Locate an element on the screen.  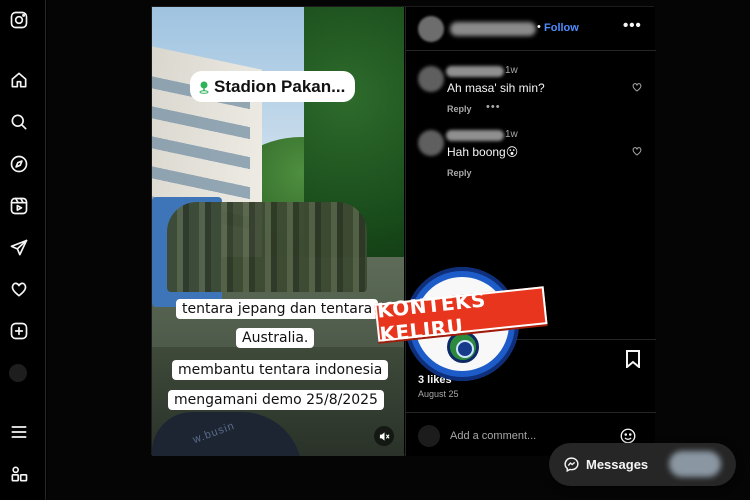
message-avatars-blurred is located at coordinates (695, 464).